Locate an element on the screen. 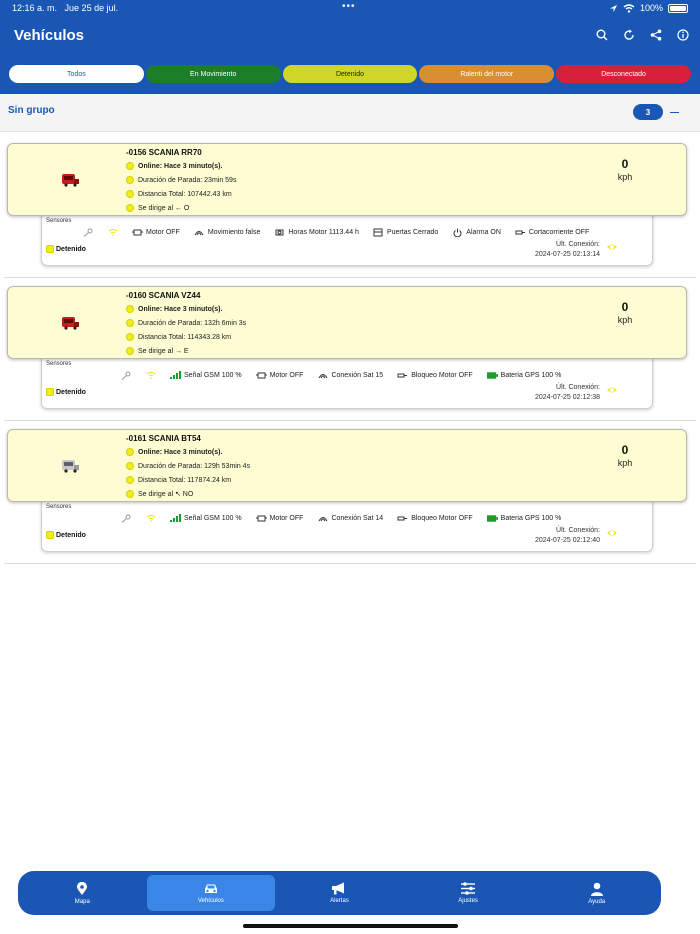 The height and width of the screenshot is (934, 700). nav-vehiculos: Vehículos is located at coordinates (211, 893).